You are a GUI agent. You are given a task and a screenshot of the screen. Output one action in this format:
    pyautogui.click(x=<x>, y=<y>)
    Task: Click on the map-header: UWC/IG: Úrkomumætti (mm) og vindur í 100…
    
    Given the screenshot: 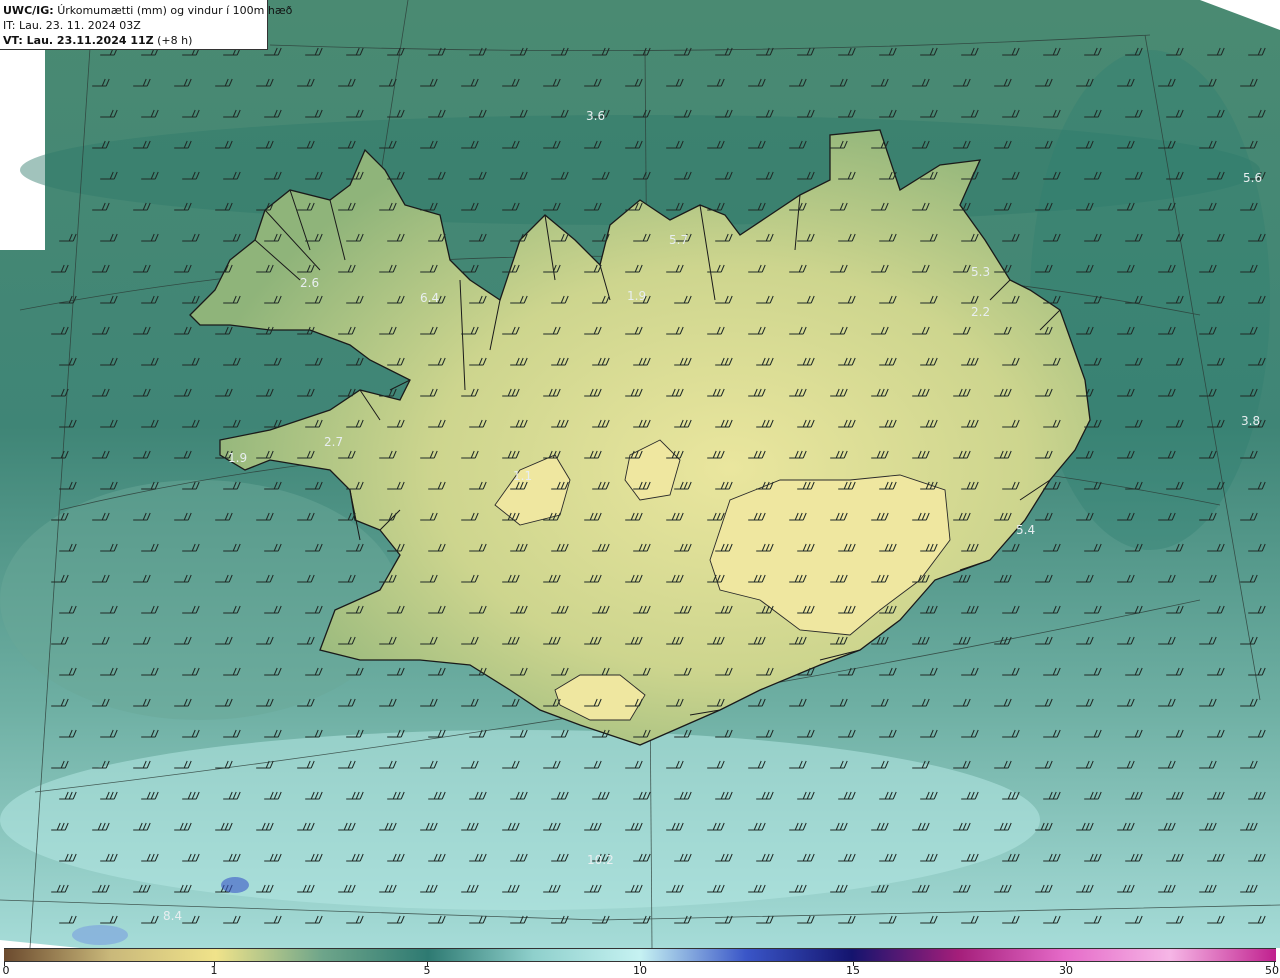 What is the action you would take?
    pyautogui.click(x=146, y=25)
    